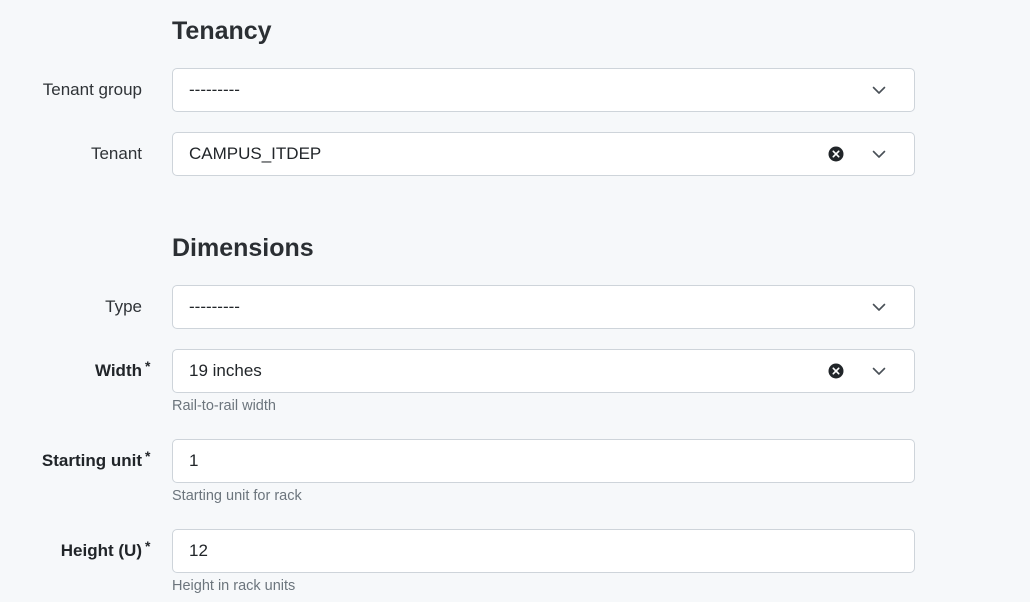 Image resolution: width=1030 pixels, height=602 pixels. What do you see at coordinates (198, 550) in the screenshot?
I see `height-value: 12` at bounding box center [198, 550].